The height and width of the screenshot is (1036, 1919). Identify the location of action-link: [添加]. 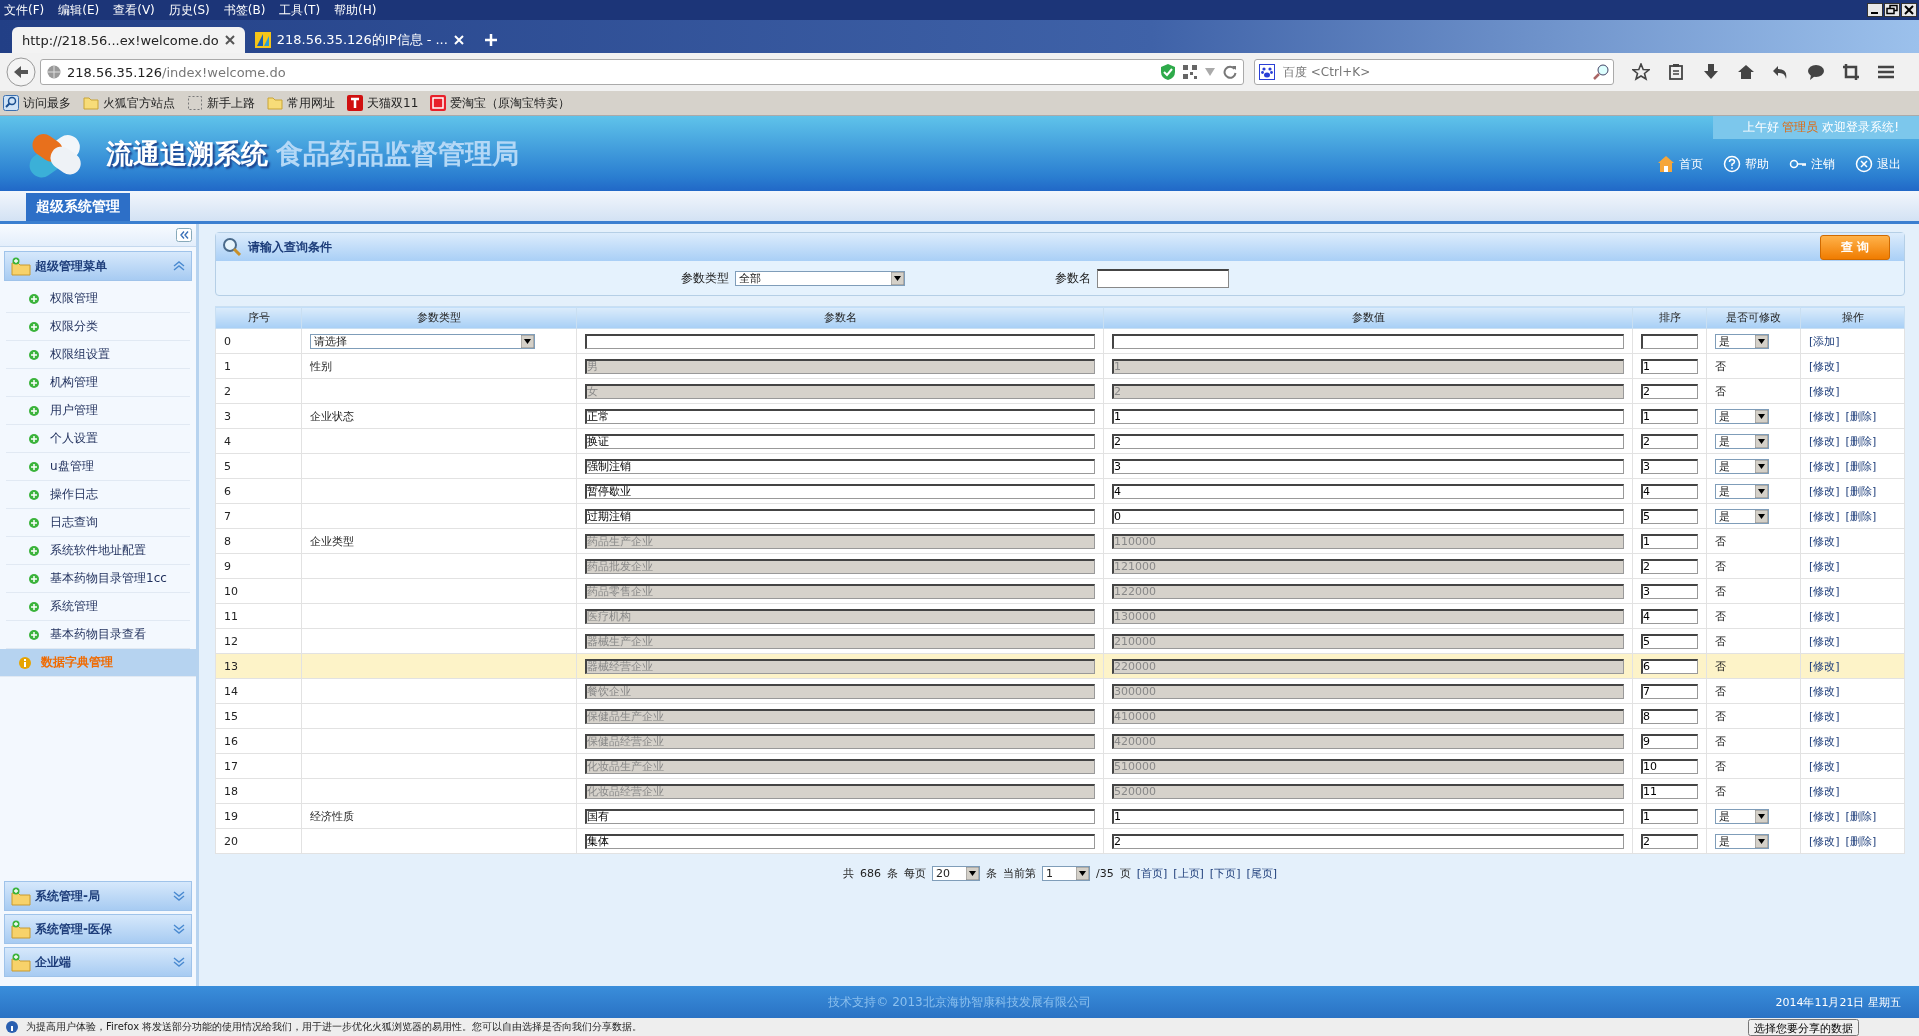
(1824, 341).